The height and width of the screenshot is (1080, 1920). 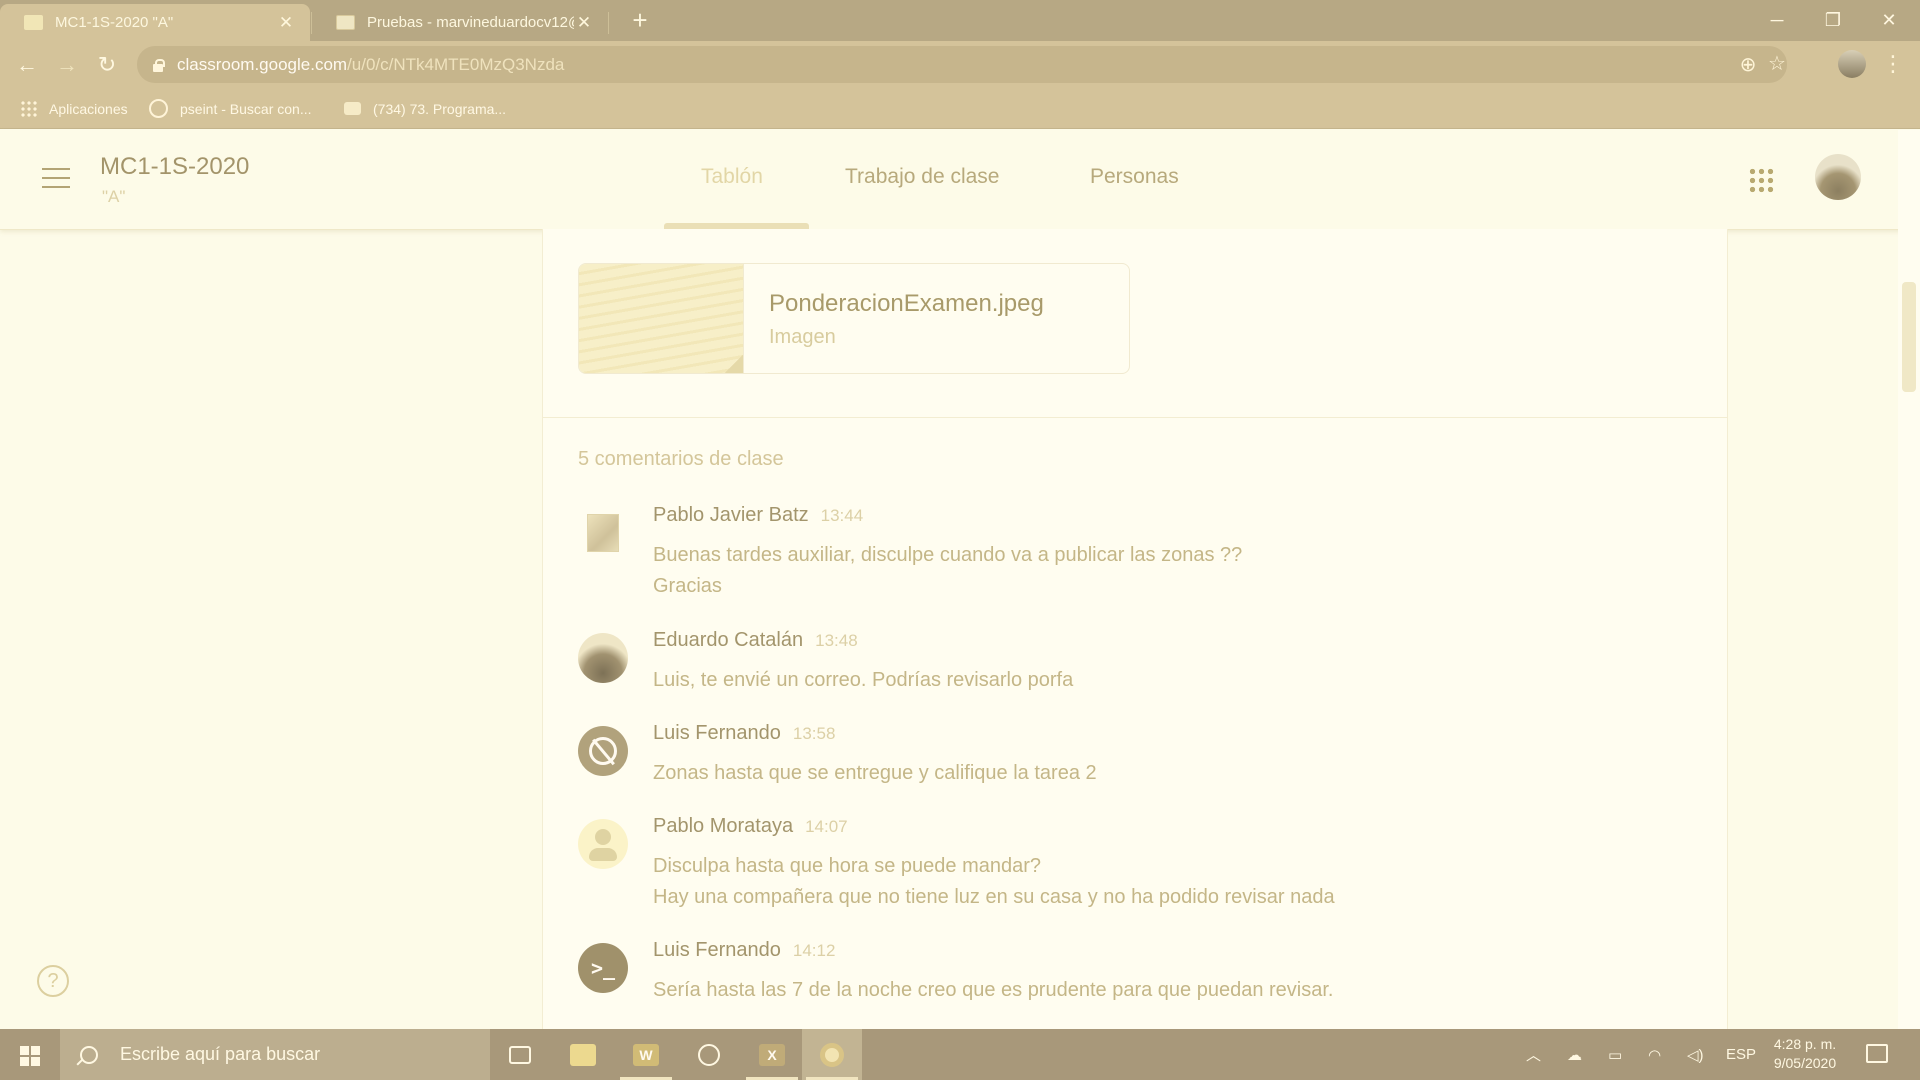 I want to click on tab-gmail: Pruebas - marvineduardocv12@g ✕, so click(x=460, y=22).